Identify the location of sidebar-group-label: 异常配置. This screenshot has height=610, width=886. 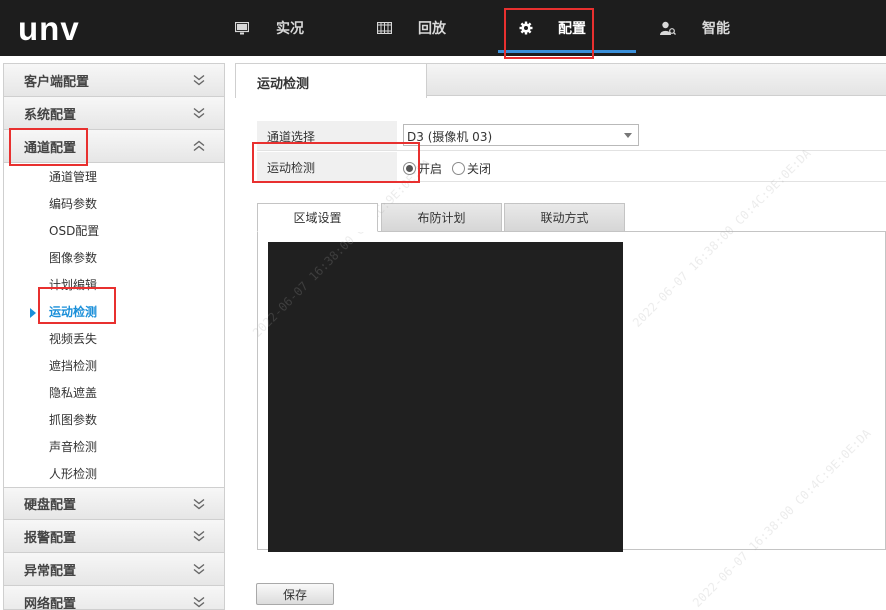
(50, 571).